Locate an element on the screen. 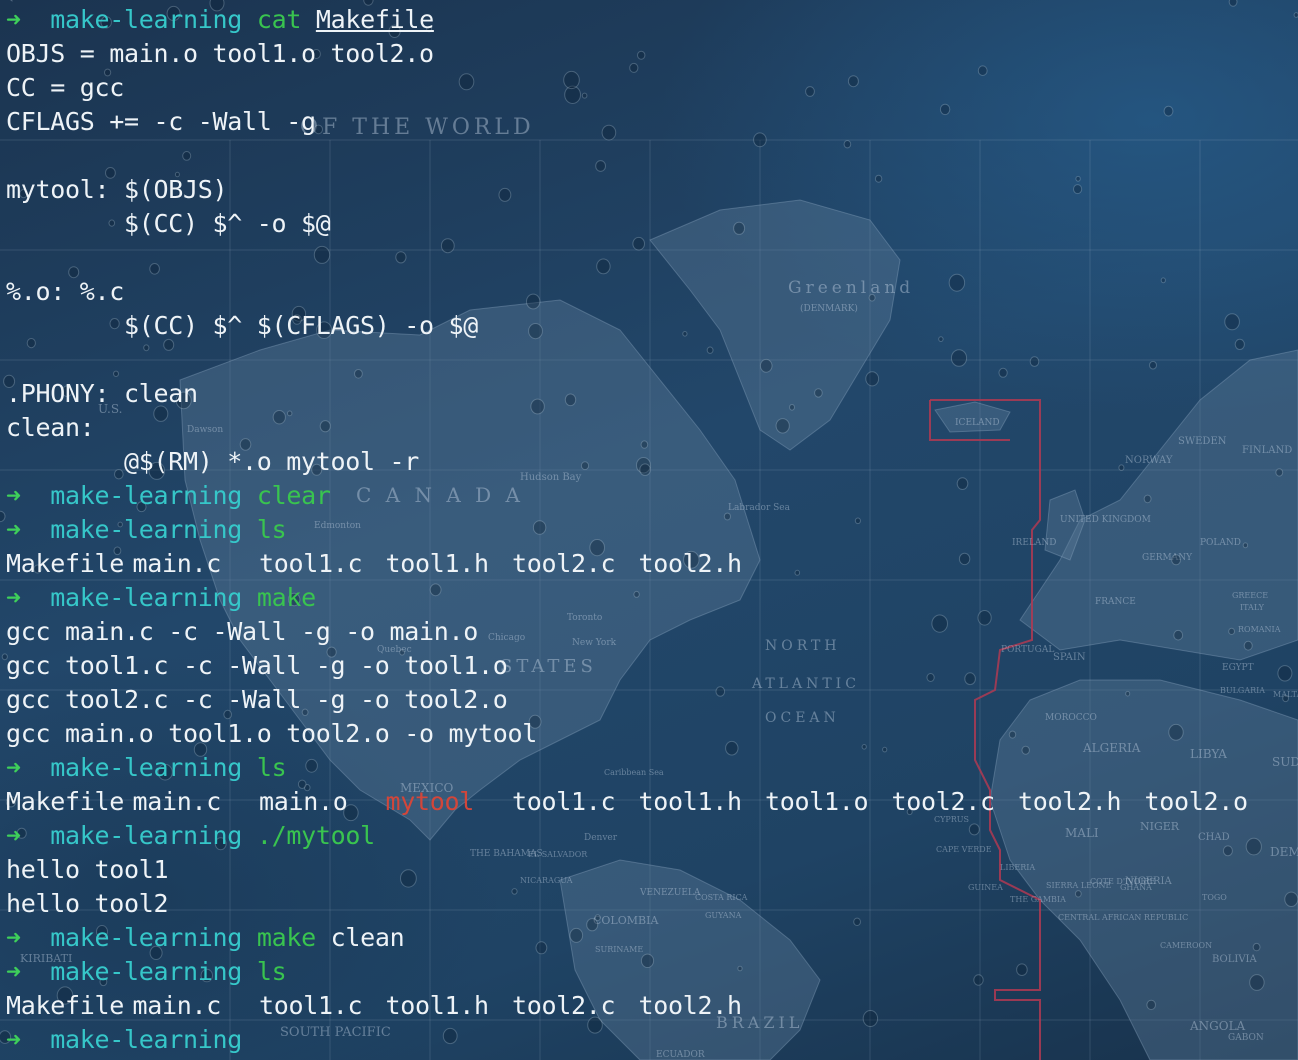 The image size is (1298, 1060). command-text: ./mytool is located at coordinates (315, 835).